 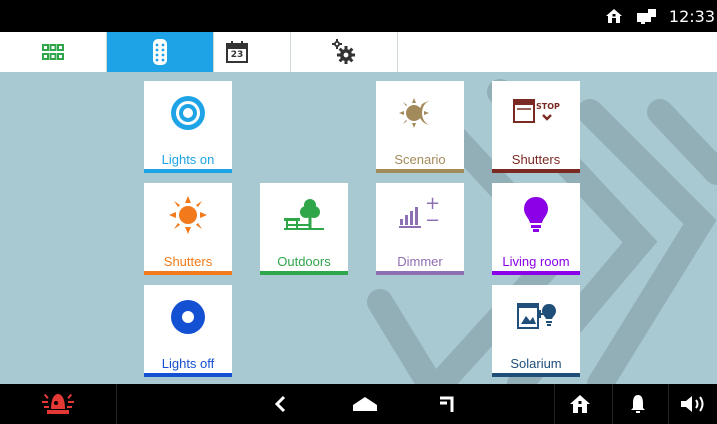 I want to click on tile-label: Lights off, so click(x=188, y=363).